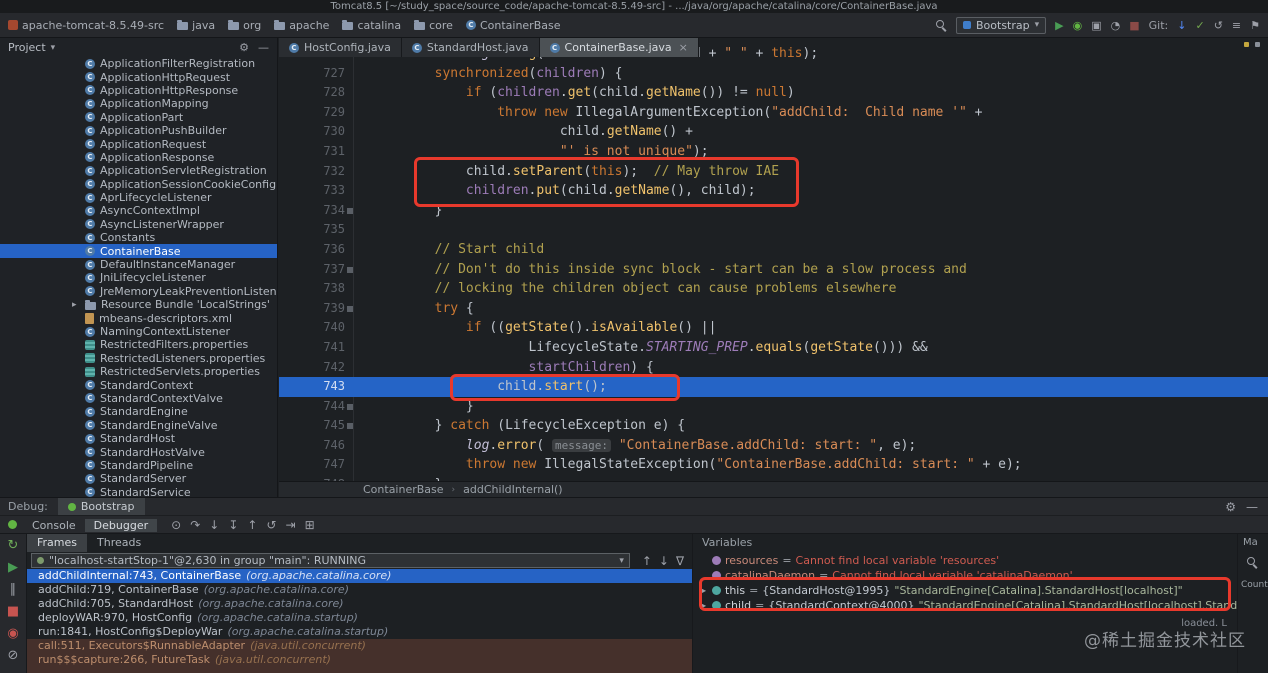 This screenshot has width=1268, height=673. I want to click on chevron-down-icon: ▾, so click(53, 48).